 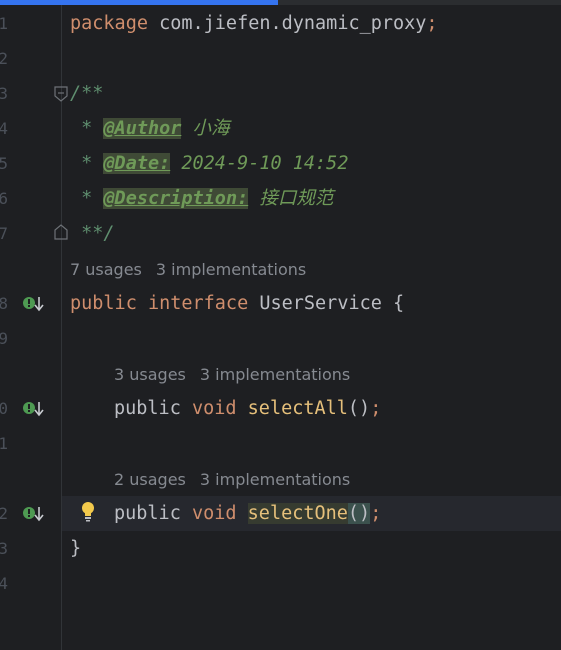 What do you see at coordinates (106, 269) in the screenshot?
I see `usages-hint: 7 usages` at bounding box center [106, 269].